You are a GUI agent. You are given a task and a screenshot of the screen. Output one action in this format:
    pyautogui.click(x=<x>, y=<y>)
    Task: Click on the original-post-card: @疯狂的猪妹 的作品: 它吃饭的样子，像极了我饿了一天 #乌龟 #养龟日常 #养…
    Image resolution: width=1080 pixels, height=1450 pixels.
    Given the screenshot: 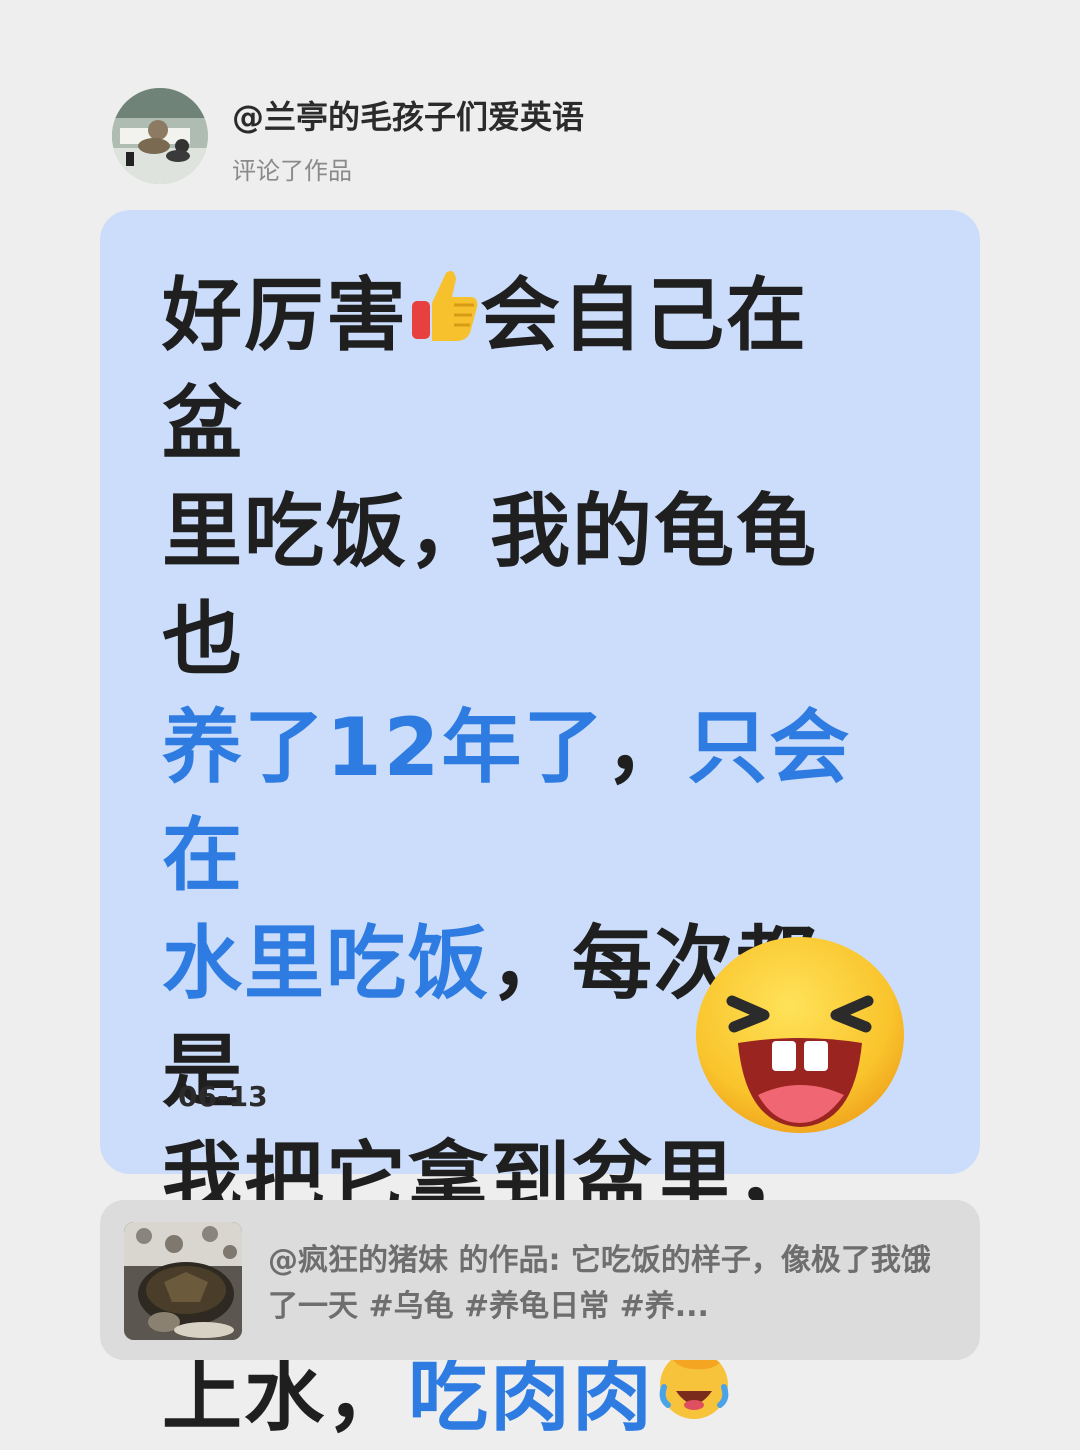 What is the action you would take?
    pyautogui.click(x=540, y=1280)
    